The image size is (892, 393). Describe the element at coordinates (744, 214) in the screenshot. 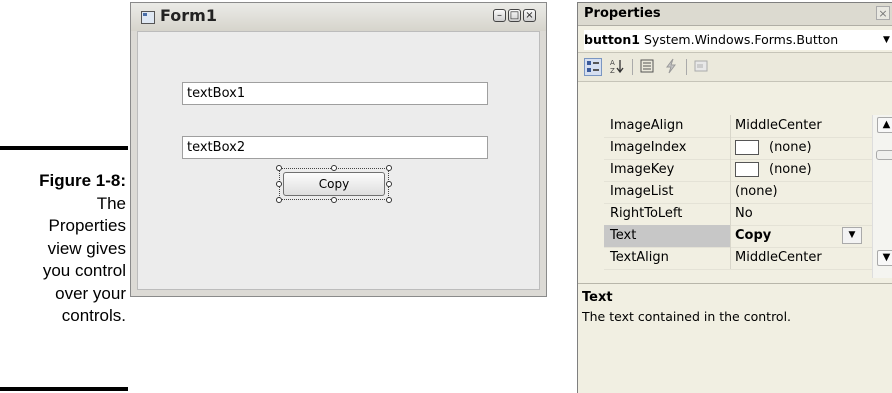

I see `property-value: No` at that location.